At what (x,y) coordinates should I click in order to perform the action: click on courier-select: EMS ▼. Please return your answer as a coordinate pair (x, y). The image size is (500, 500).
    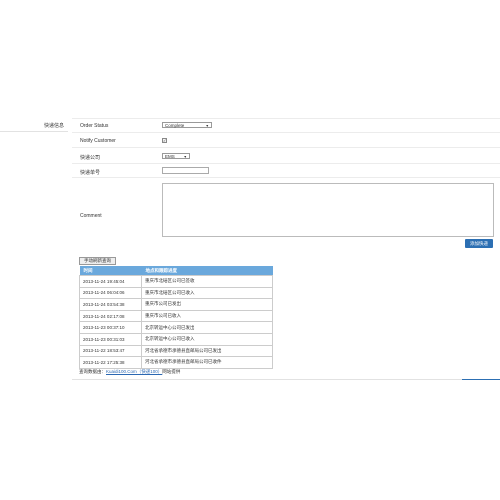
    Looking at the image, I should click on (176, 156).